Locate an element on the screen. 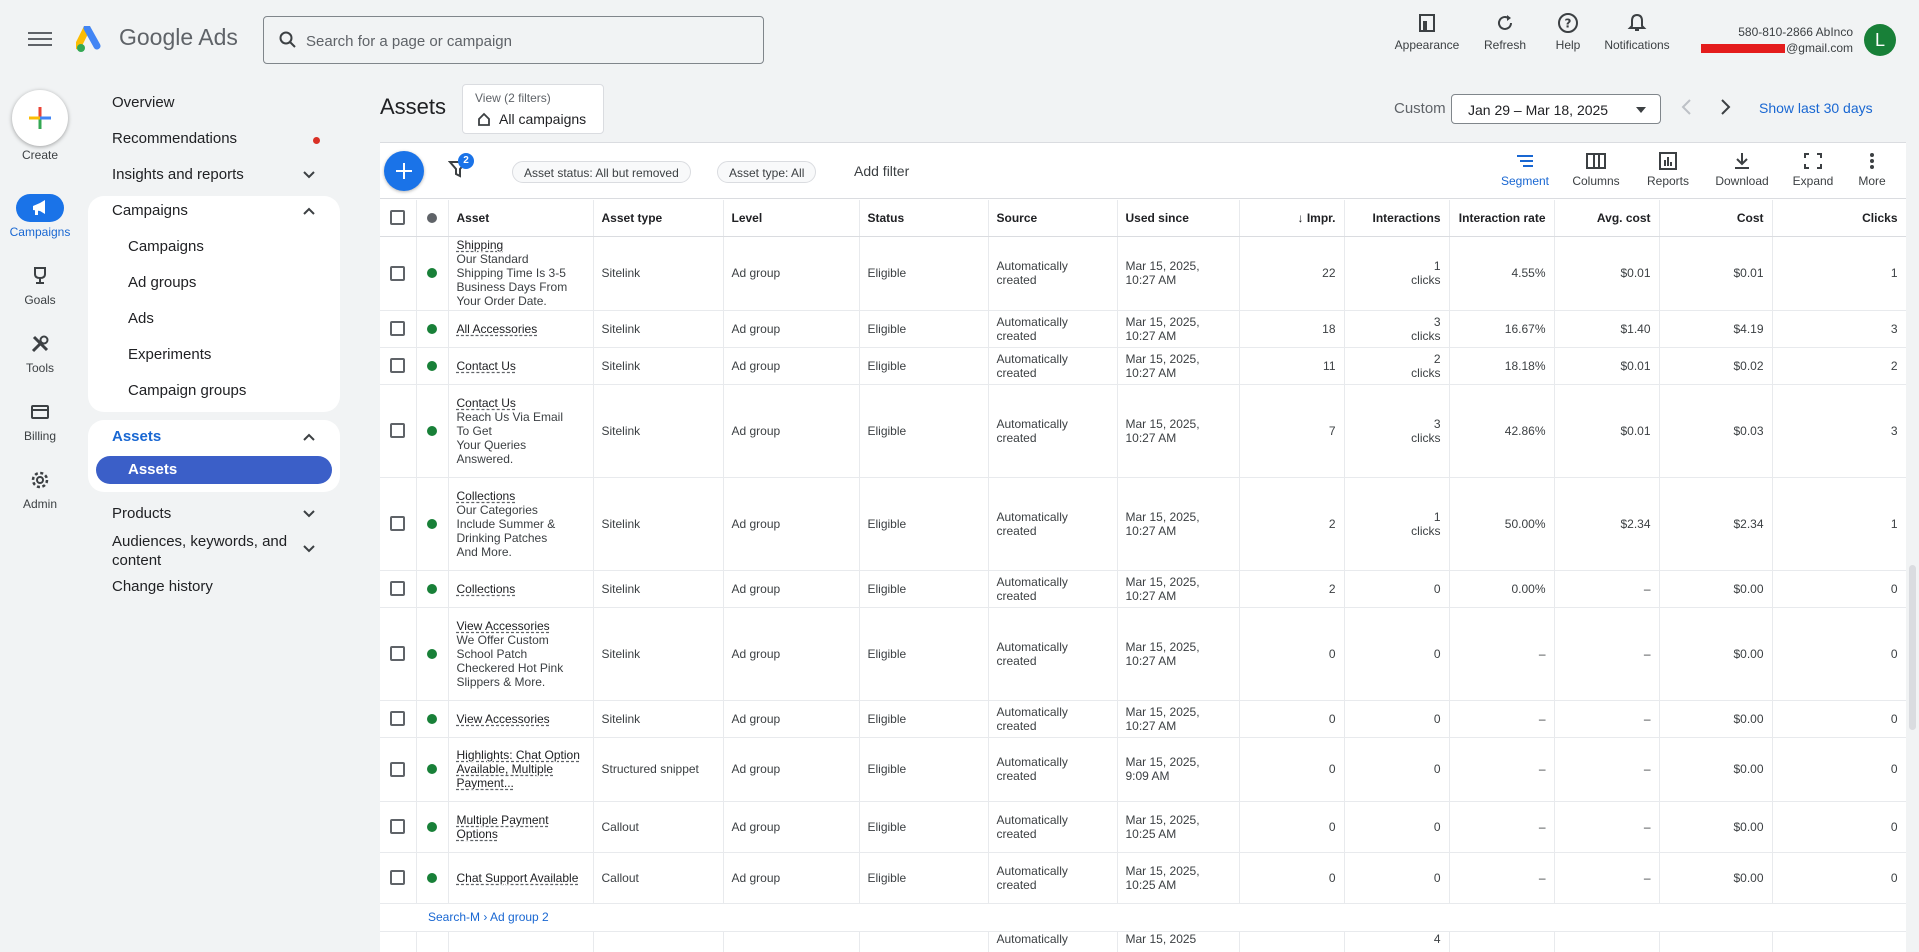 This screenshot has width=1919, height=952. col-cost: Cost is located at coordinates (1716, 218).